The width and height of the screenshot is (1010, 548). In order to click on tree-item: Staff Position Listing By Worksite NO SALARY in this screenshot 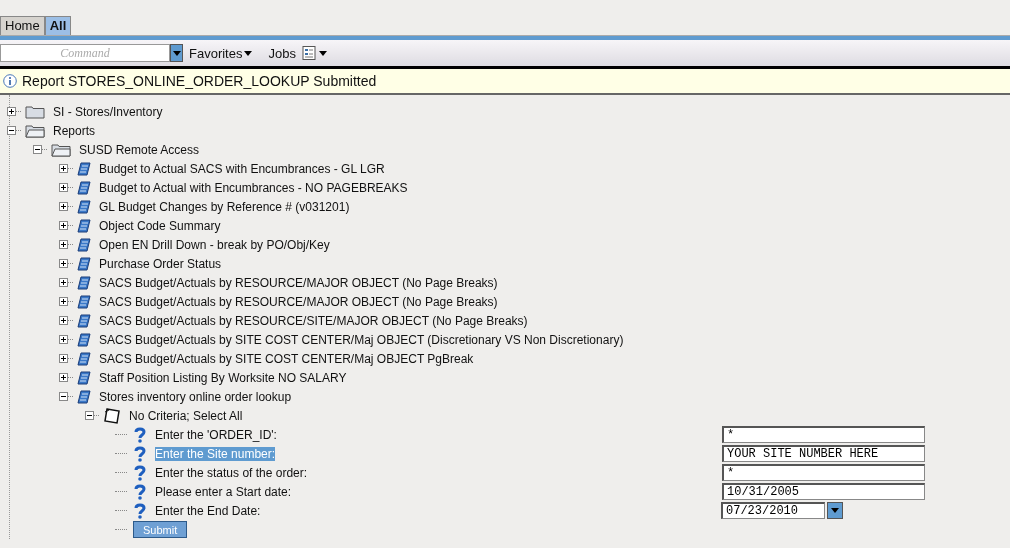, I will do `click(223, 377)`.